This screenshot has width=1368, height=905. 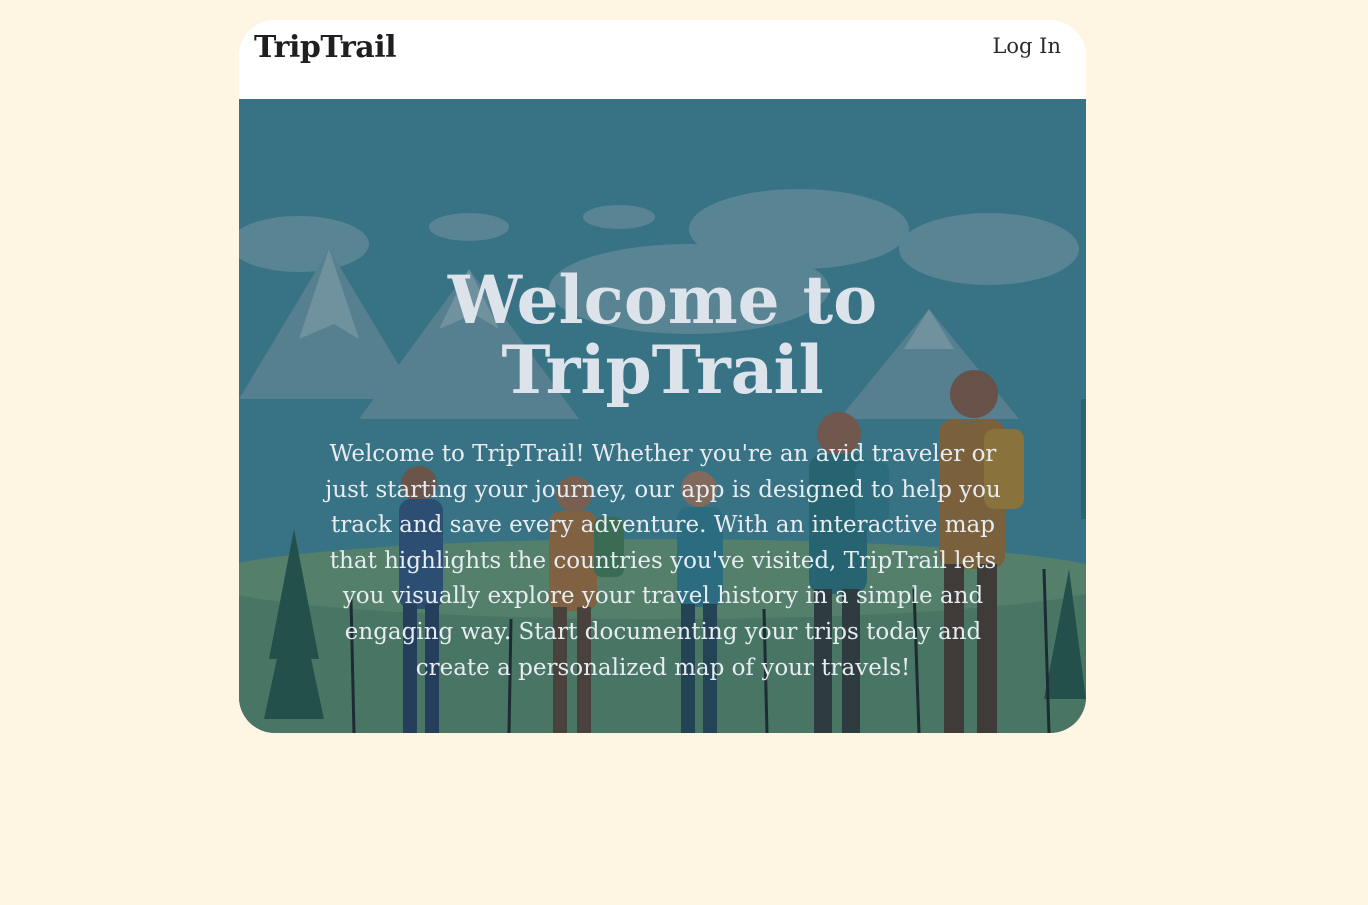 I want to click on navbar: TripTrail Log In, so click(x=662, y=59).